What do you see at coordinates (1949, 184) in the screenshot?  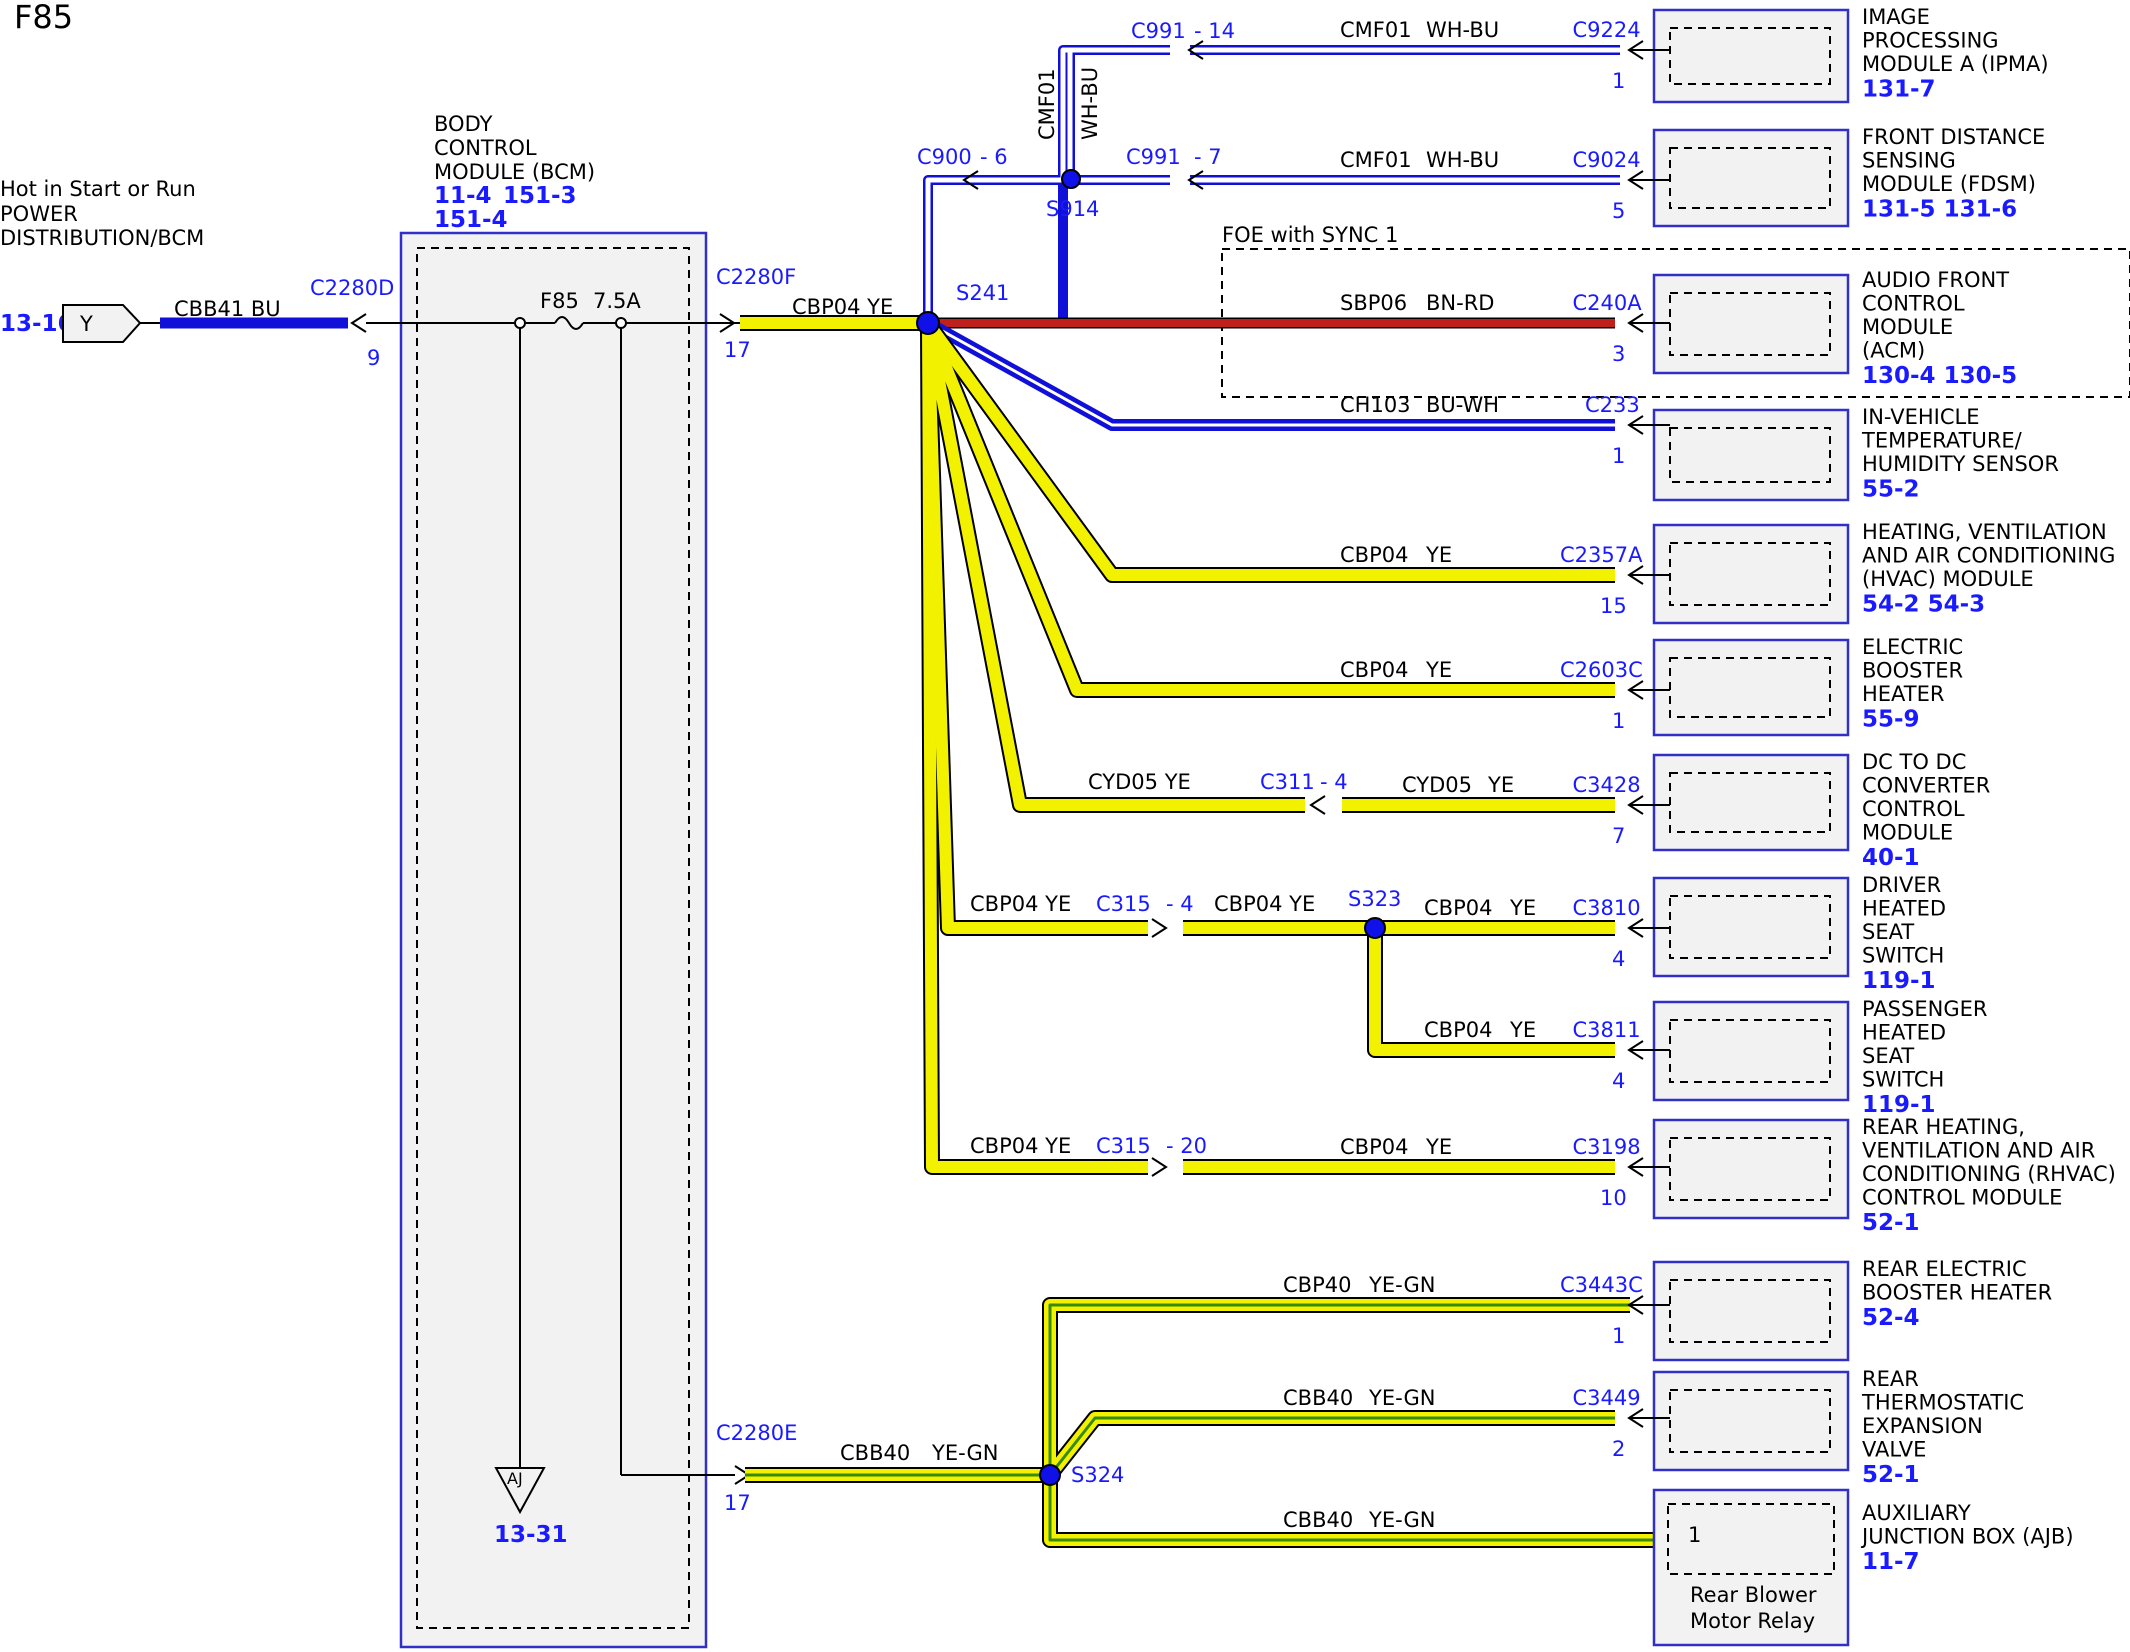 I see `module-name-line: MODULE (FDSM)` at bounding box center [1949, 184].